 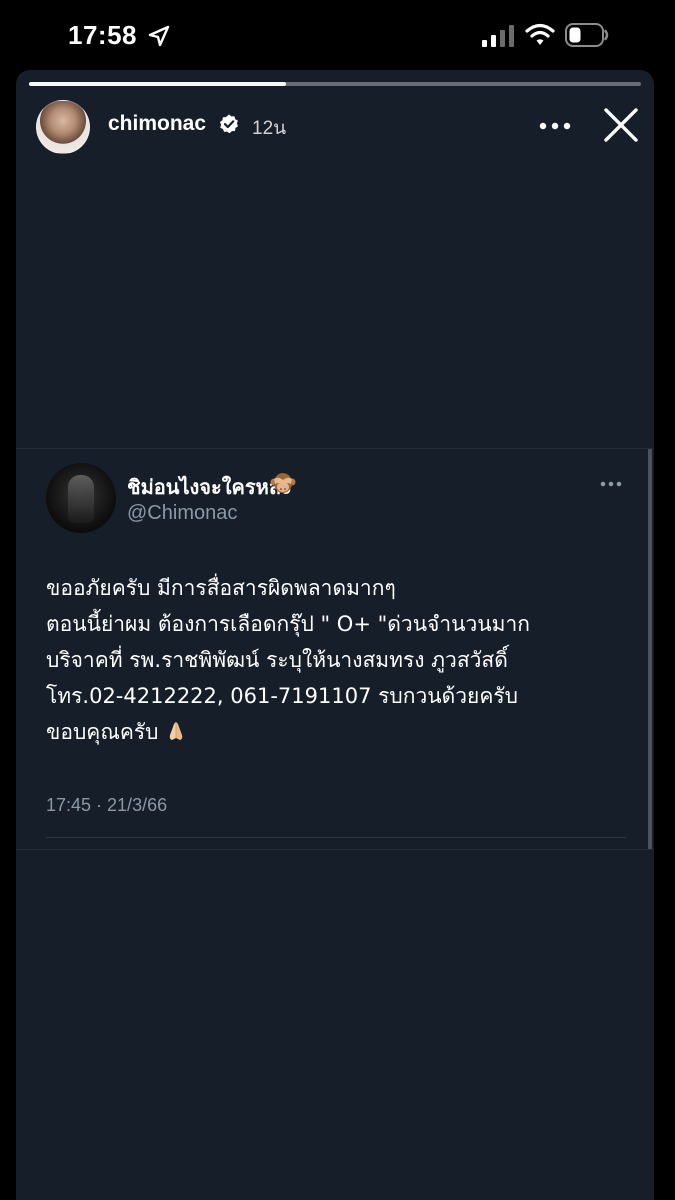 What do you see at coordinates (269, 128) in the screenshot?
I see `story-posted-ago: 12น` at bounding box center [269, 128].